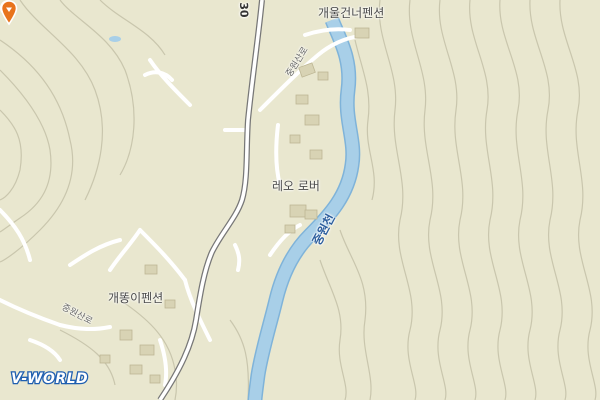 The width and height of the screenshot is (600, 400). Describe the element at coordinates (115, 39) in the screenshot. I see `pond` at that location.